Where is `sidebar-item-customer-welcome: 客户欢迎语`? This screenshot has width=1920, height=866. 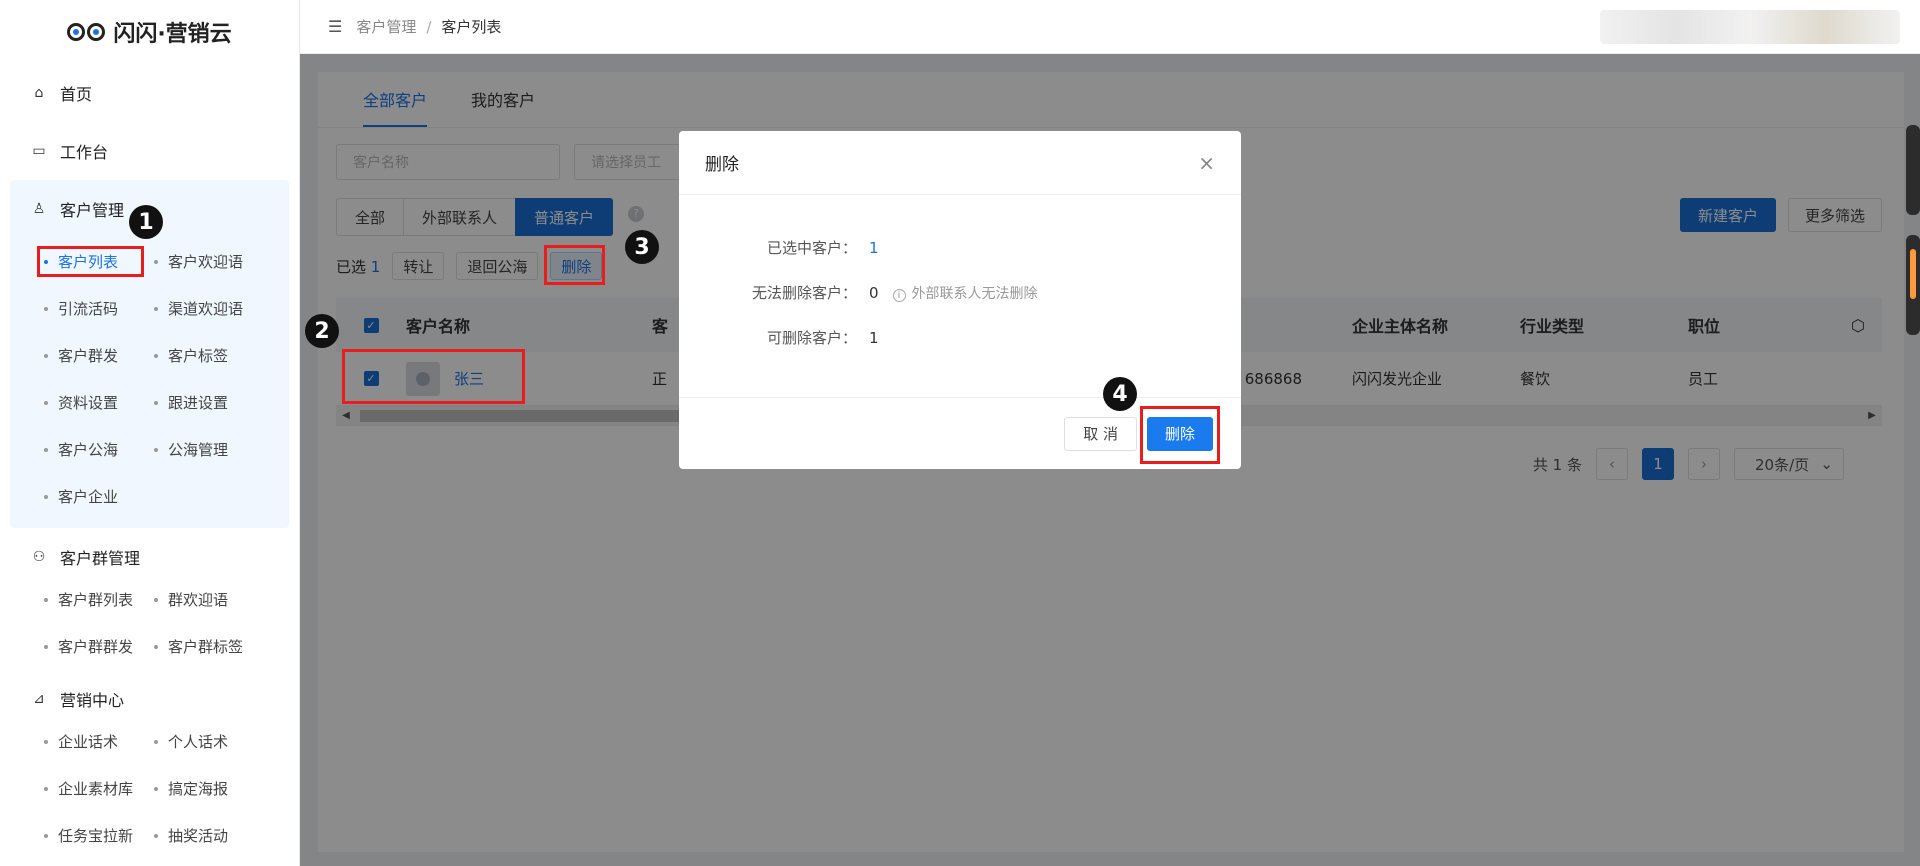 sidebar-item-customer-welcome: 客户欢迎语 is located at coordinates (220, 261).